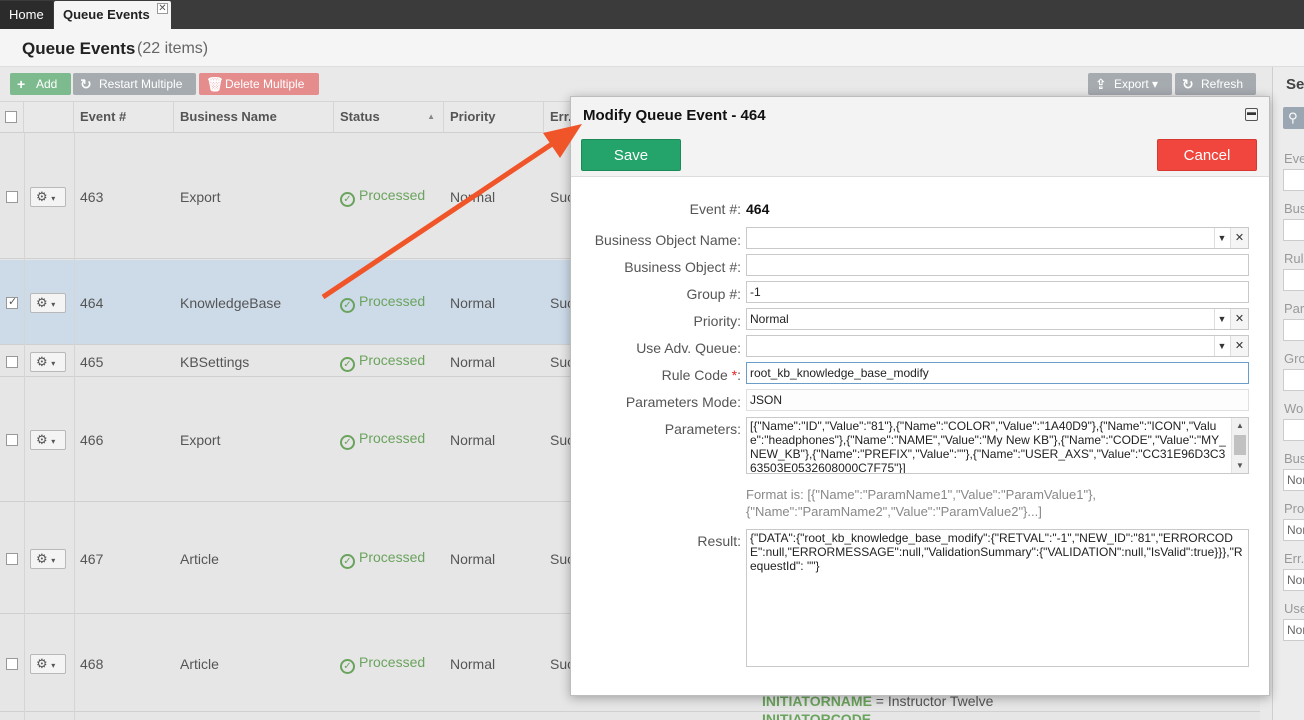  I want to click on column-header-status: Status ▲, so click(389, 117).